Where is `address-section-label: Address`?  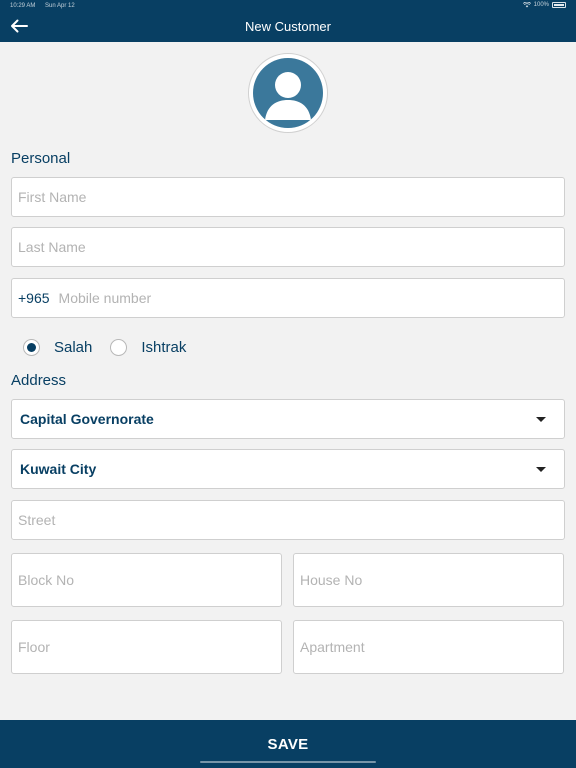
address-section-label: Address is located at coordinates (39, 380).